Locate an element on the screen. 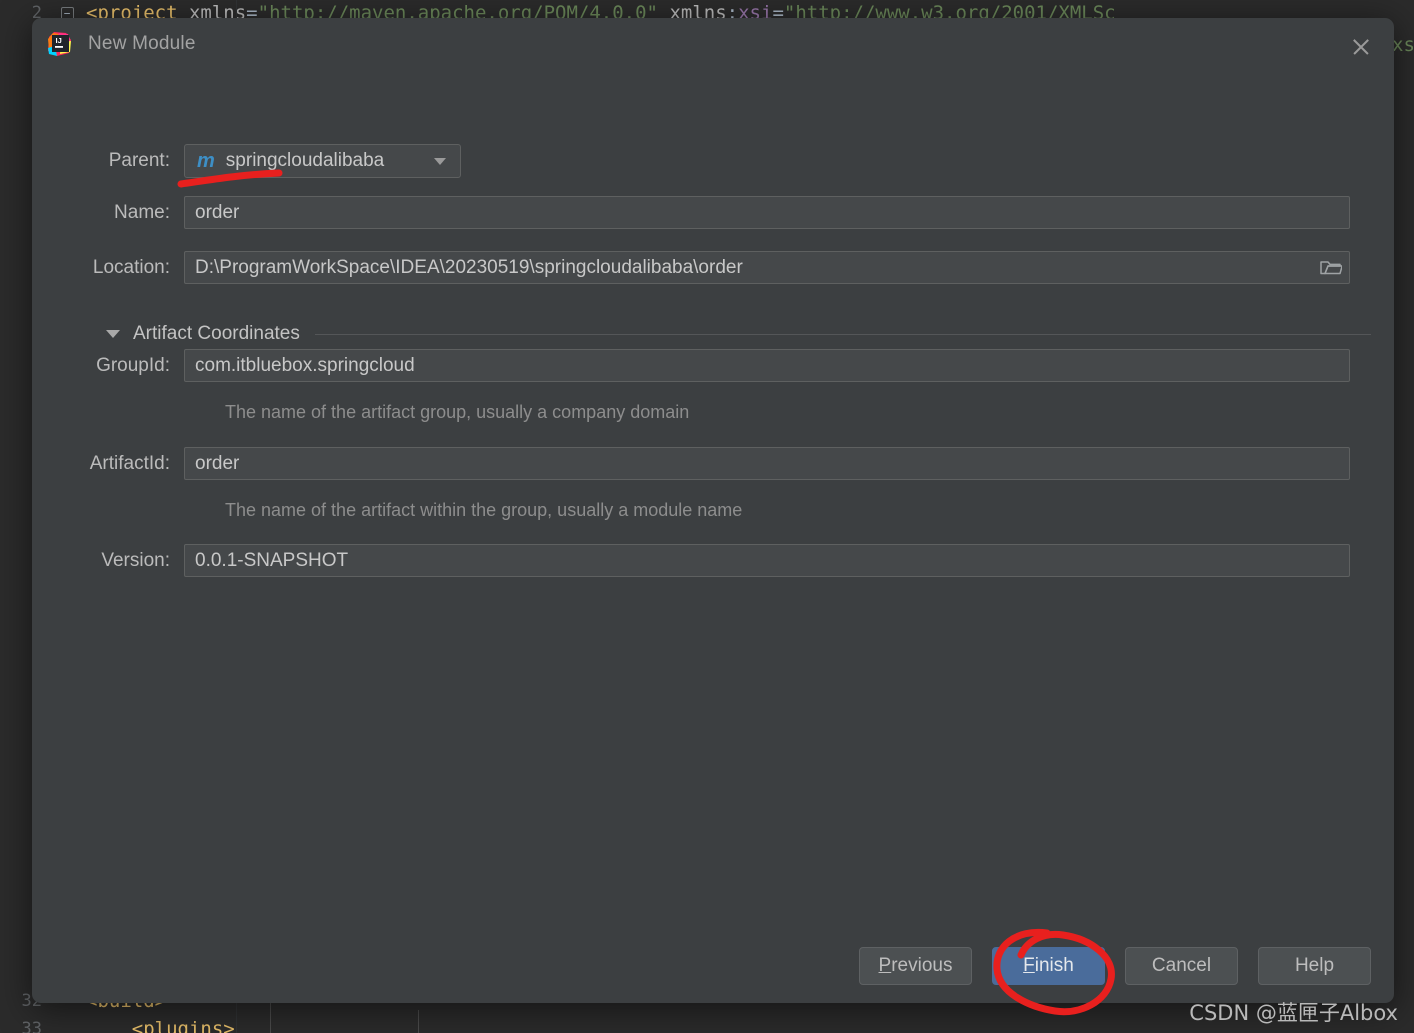 The width and height of the screenshot is (1414, 1033). name-label: Name: is located at coordinates (142, 212).